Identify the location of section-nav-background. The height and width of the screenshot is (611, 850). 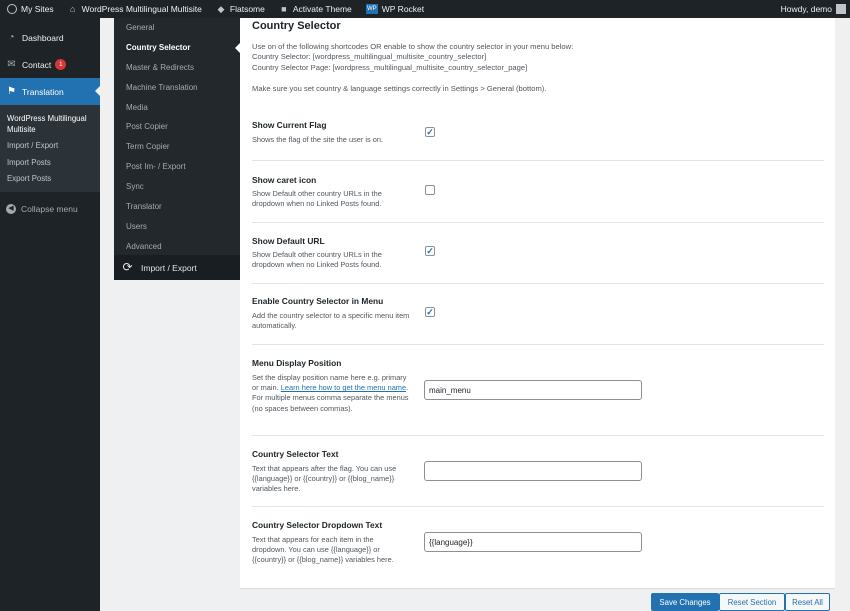
(177, 445).